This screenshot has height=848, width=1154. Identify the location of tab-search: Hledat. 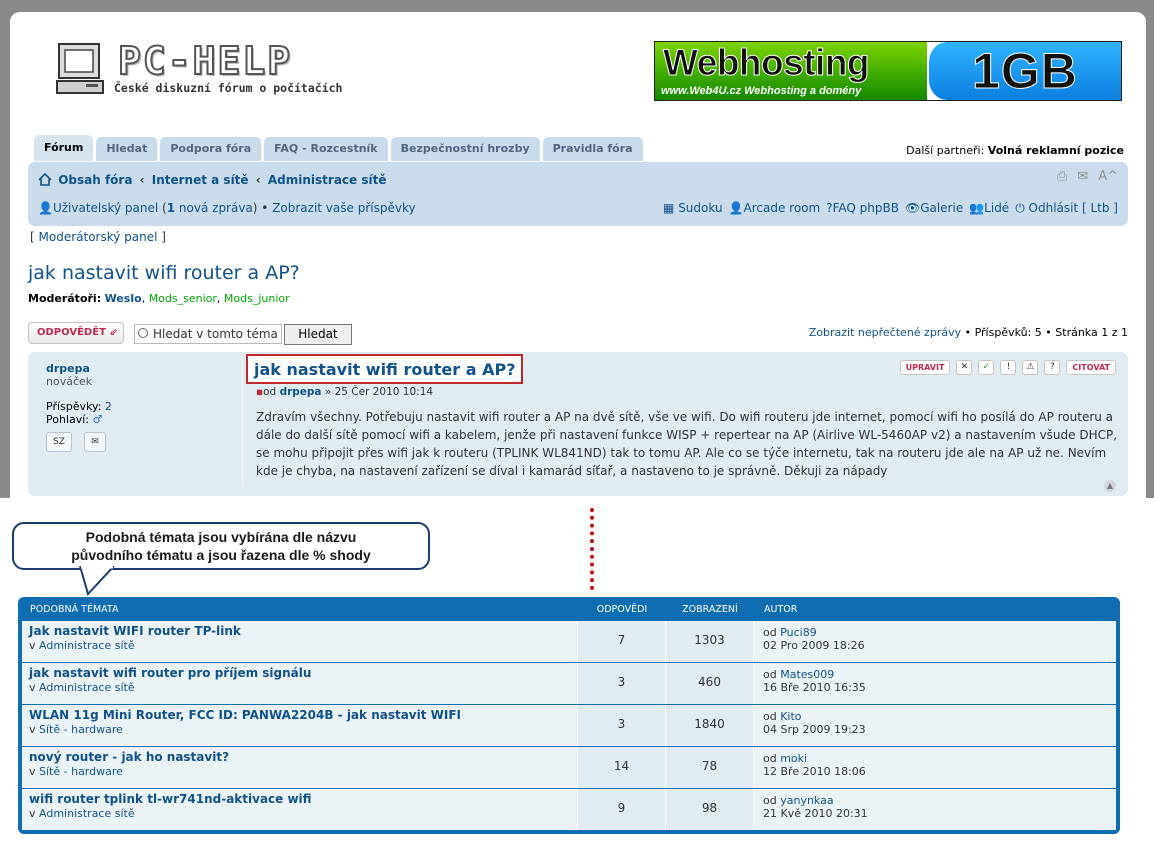
(127, 149).